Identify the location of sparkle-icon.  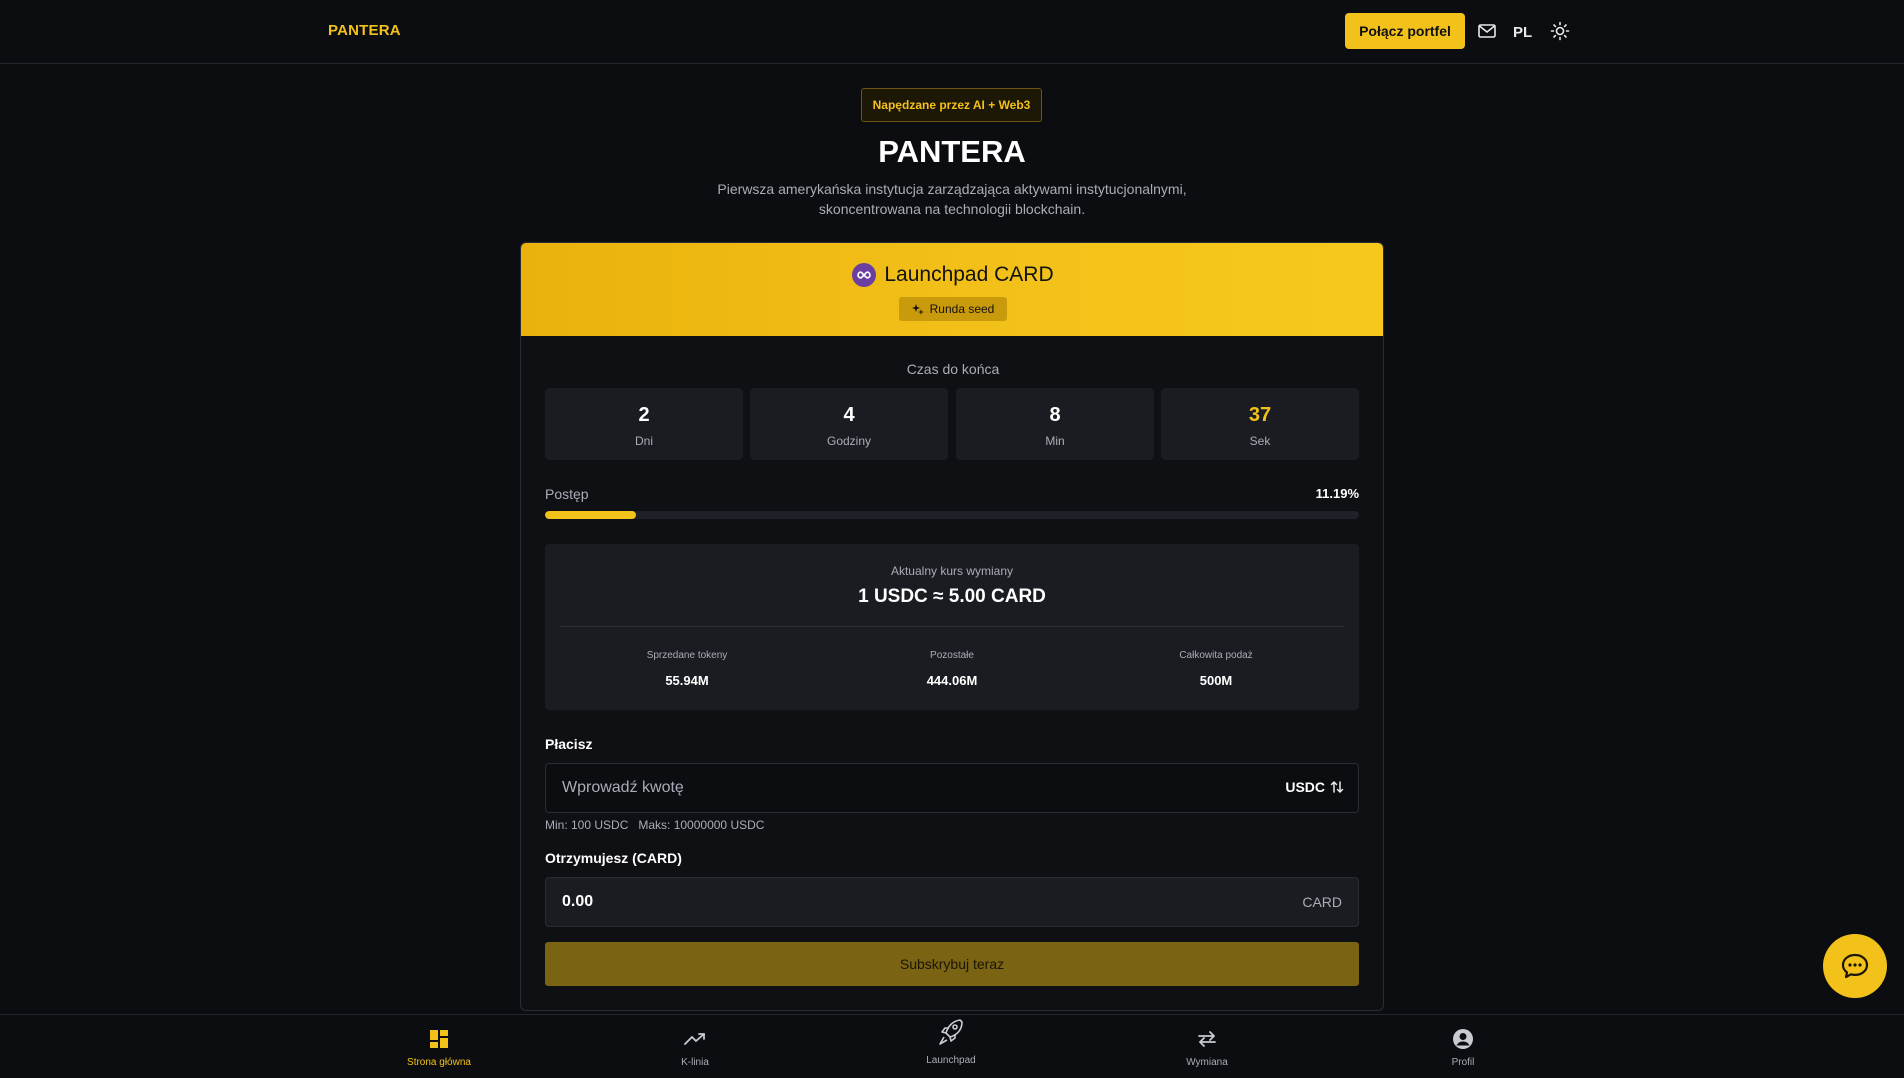
(917, 309).